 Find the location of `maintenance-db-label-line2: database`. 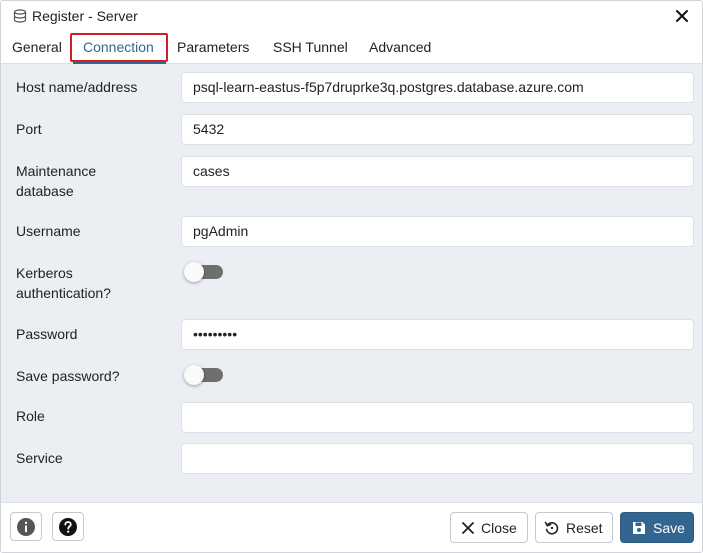

maintenance-db-label-line2: database is located at coordinates (45, 191).